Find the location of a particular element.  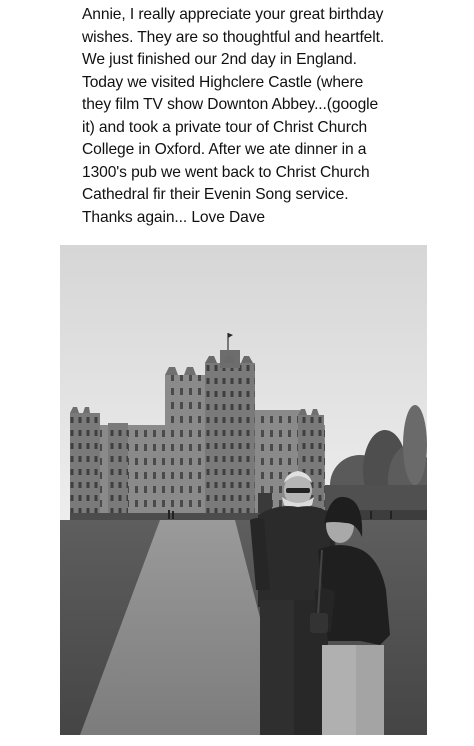

message-line: We just finished our 2nd day in England. is located at coordinates (219, 59).